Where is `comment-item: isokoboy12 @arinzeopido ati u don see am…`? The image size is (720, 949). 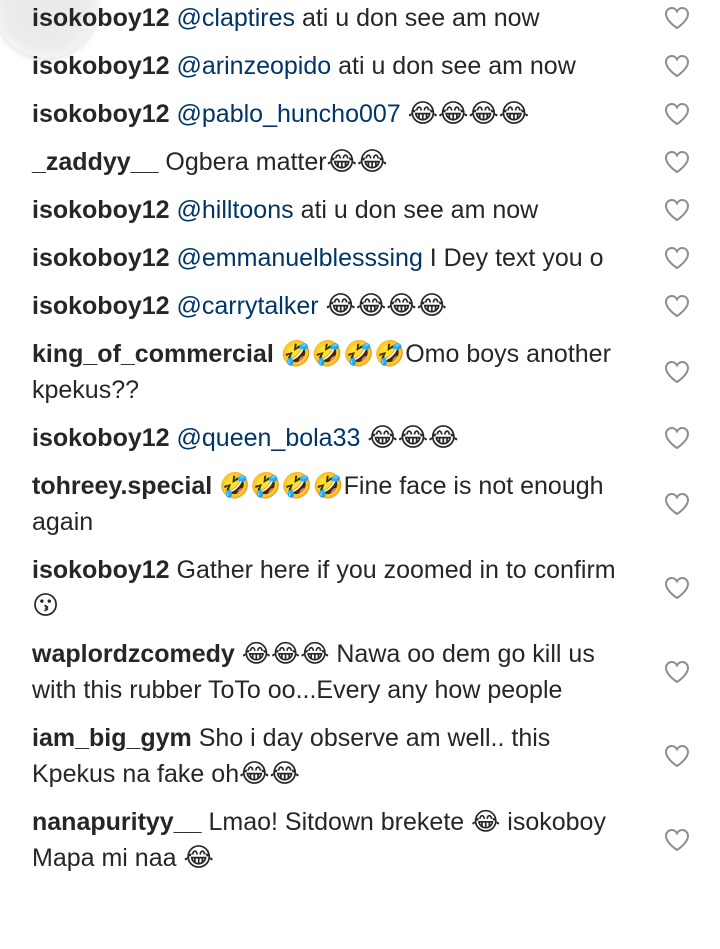 comment-item: isokoboy12 @arinzeopido ati u don see am… is located at coordinates (360, 66).